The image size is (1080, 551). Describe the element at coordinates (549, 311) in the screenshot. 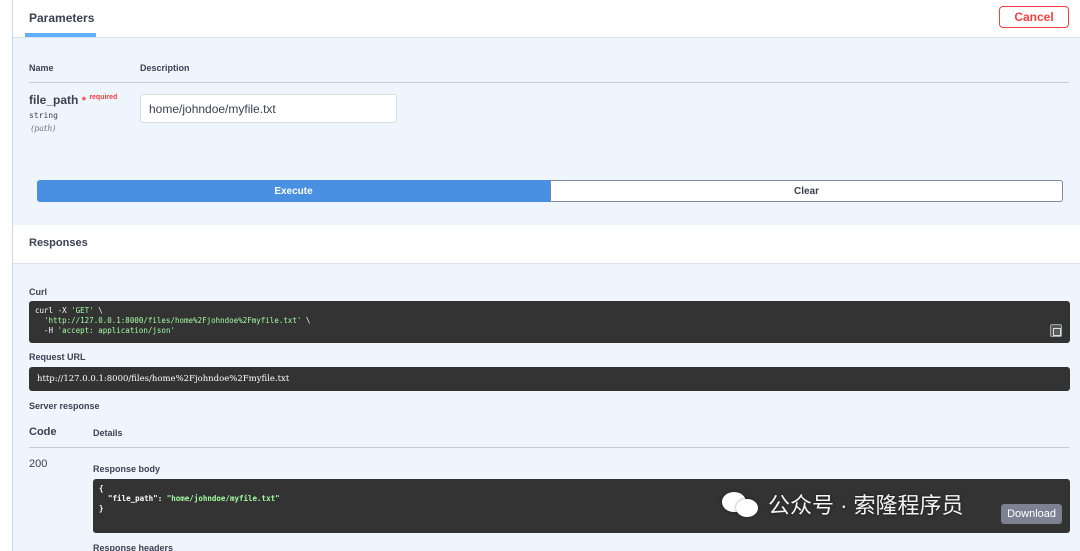

I see `curl-line-1: curl -X 'GET' \` at that location.